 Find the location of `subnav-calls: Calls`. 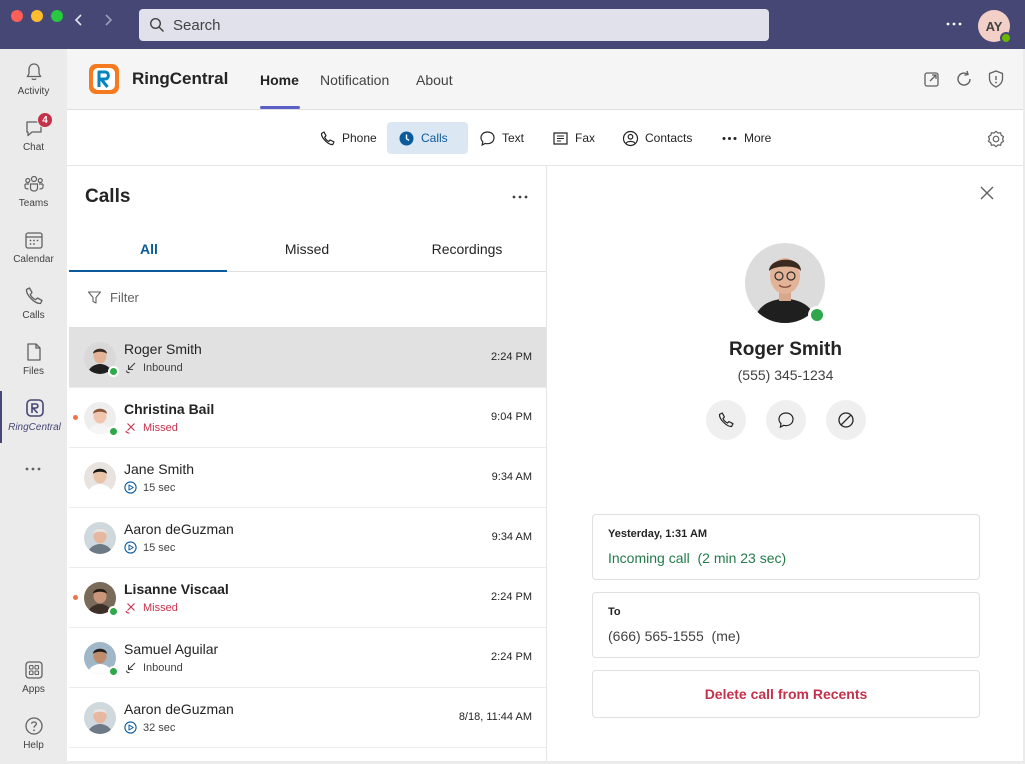

subnav-calls: Calls is located at coordinates (427, 138).